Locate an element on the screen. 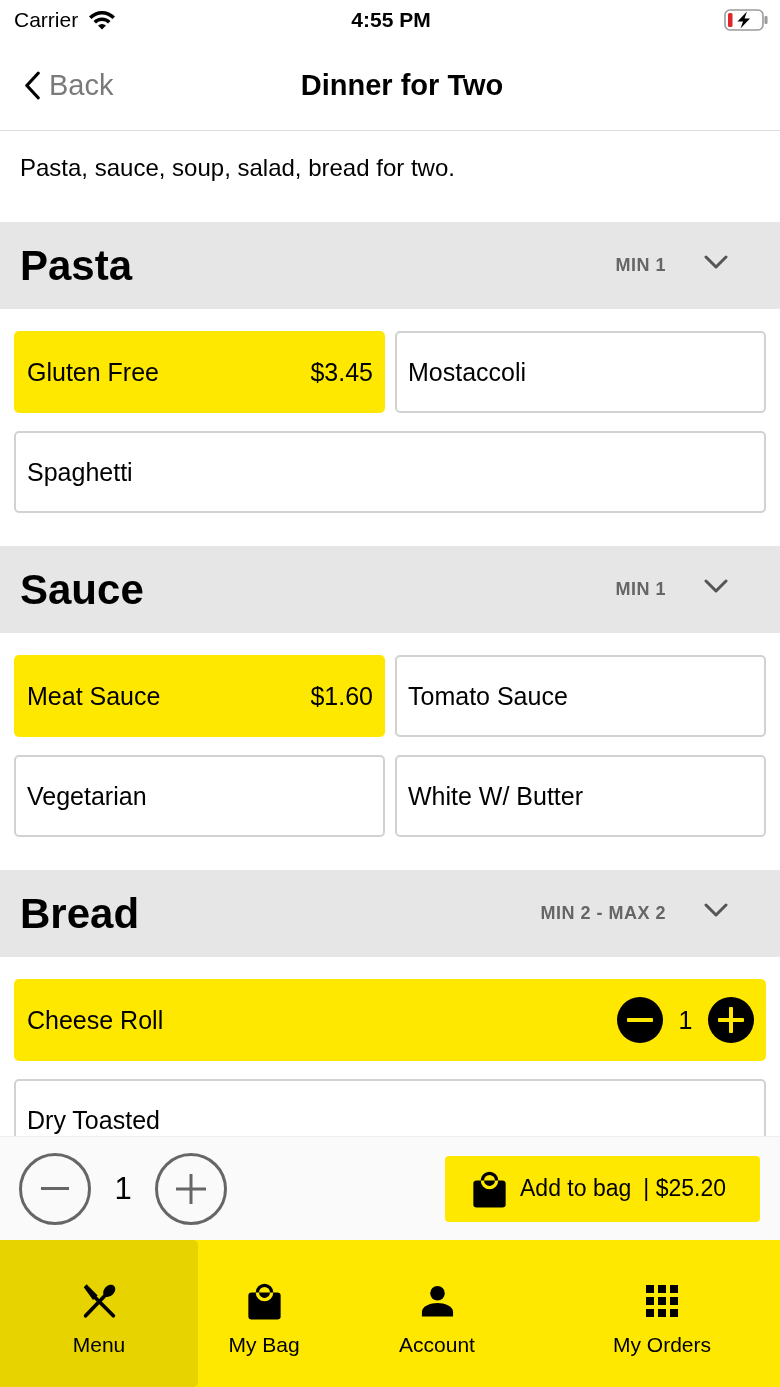 This screenshot has height=1387, width=780. tab: My Orders is located at coordinates (662, 1313).